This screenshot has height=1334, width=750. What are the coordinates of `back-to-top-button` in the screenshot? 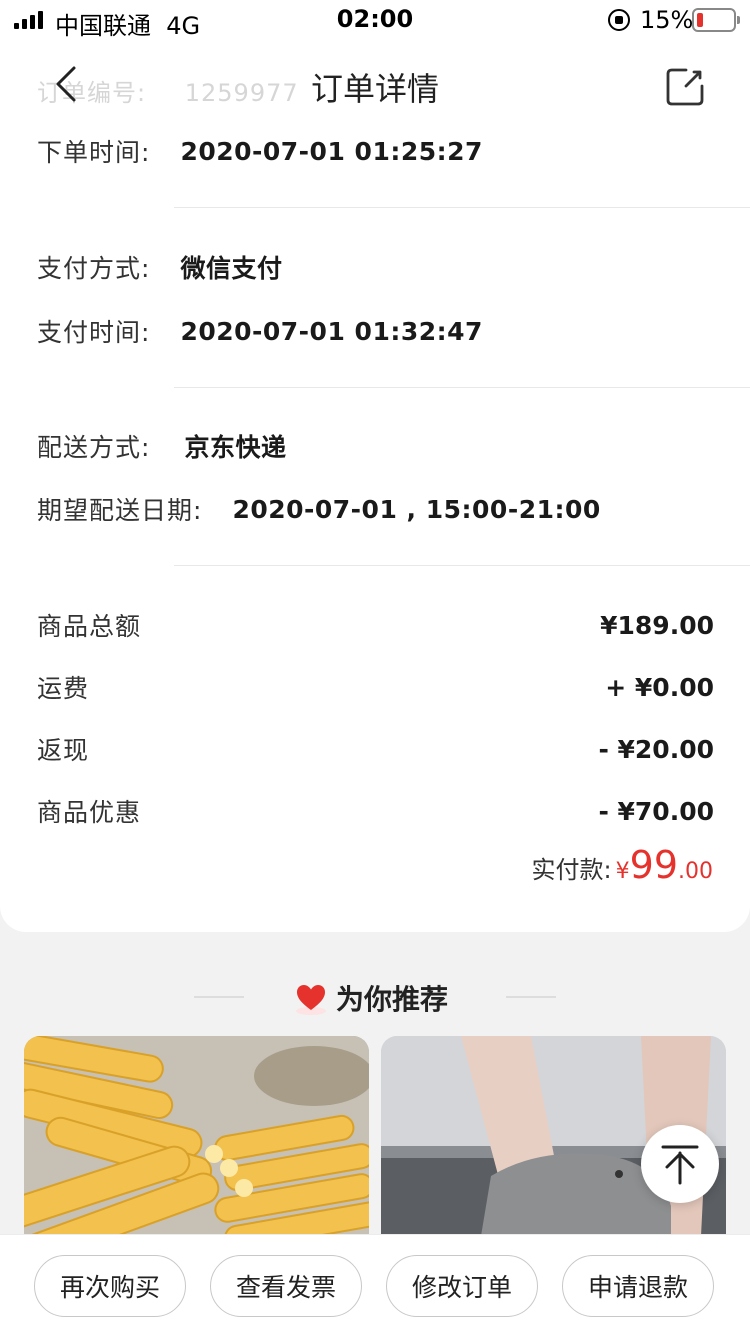 It's located at (680, 1164).